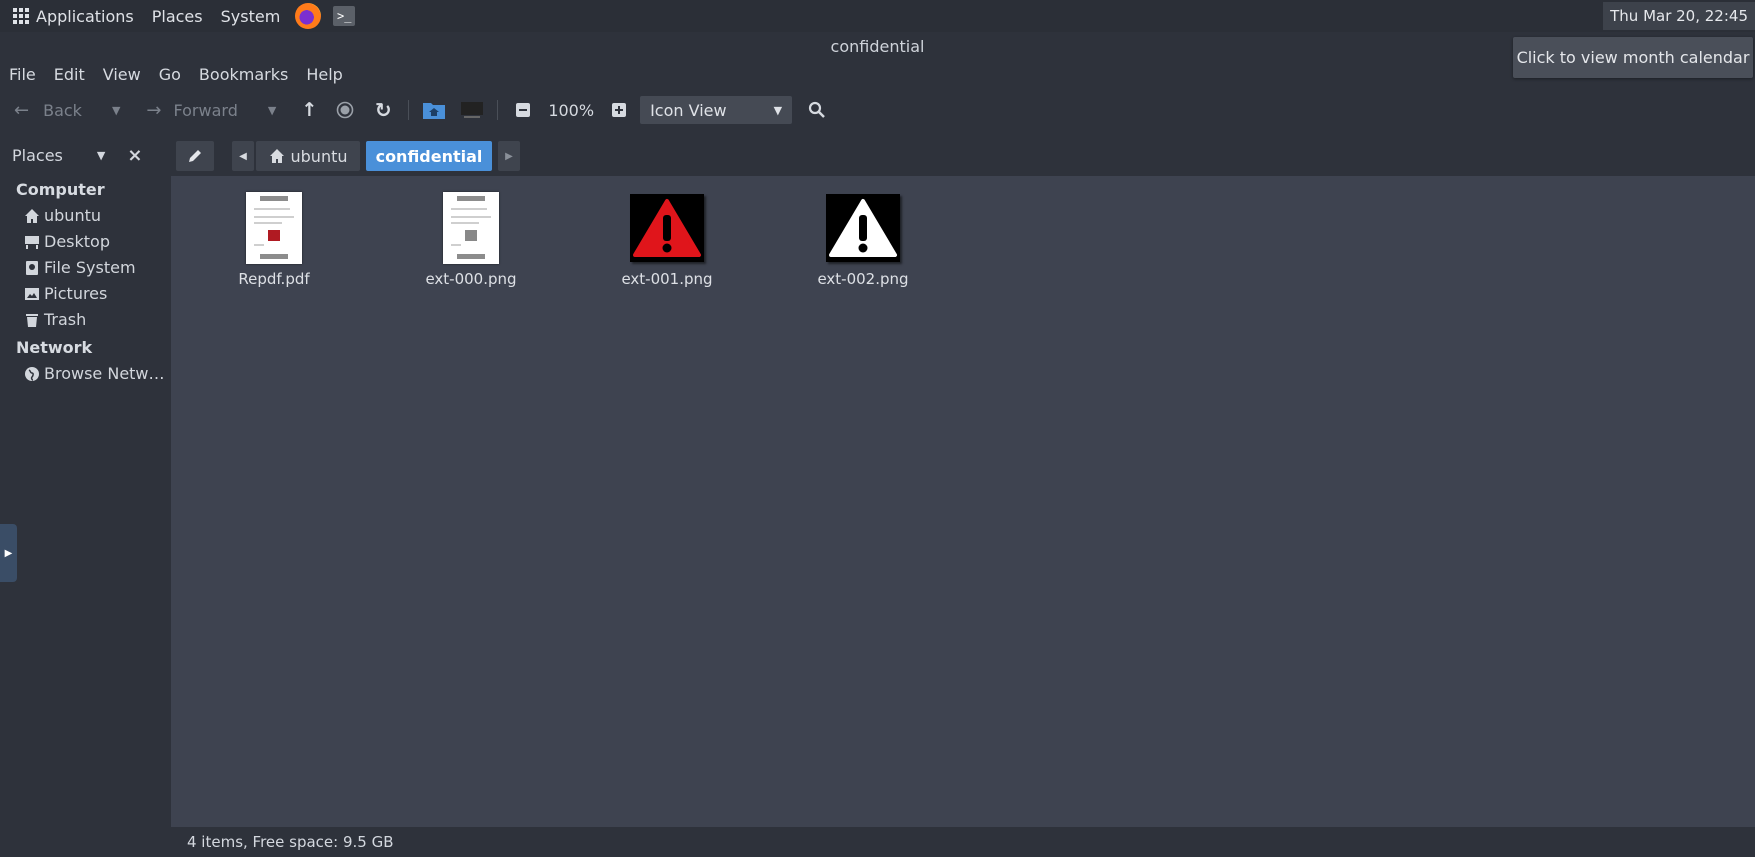 The image size is (1755, 857). I want to click on path-scroll-left: ◀, so click(243, 156).